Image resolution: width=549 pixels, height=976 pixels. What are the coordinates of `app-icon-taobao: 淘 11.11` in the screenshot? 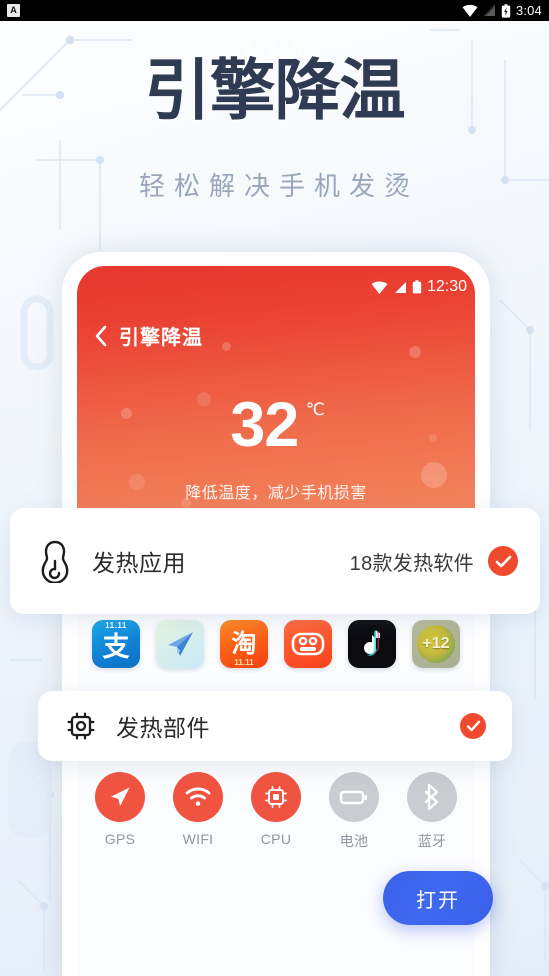 It's located at (244, 644).